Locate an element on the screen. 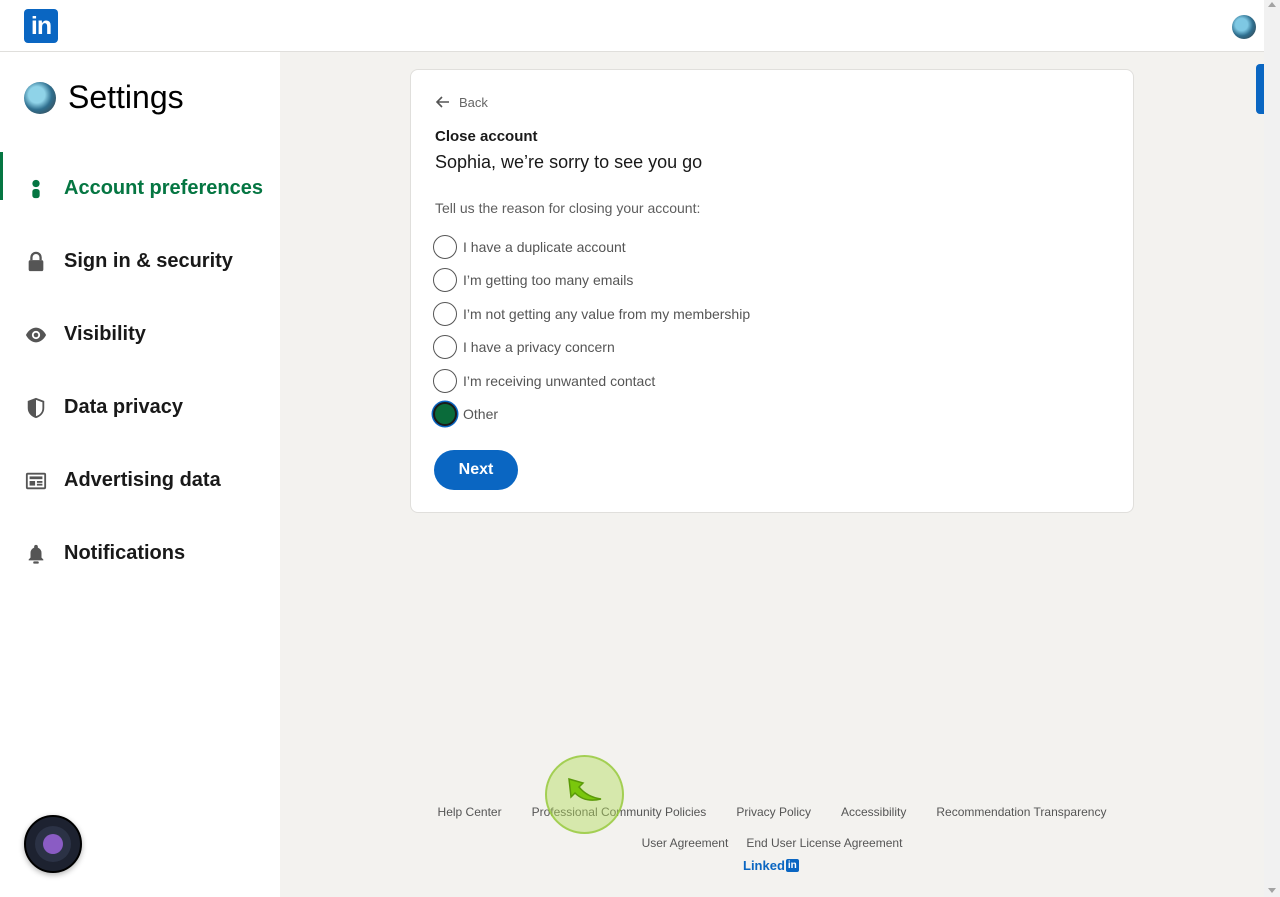  sidebar-item-label: Data privacy is located at coordinates (123, 407).